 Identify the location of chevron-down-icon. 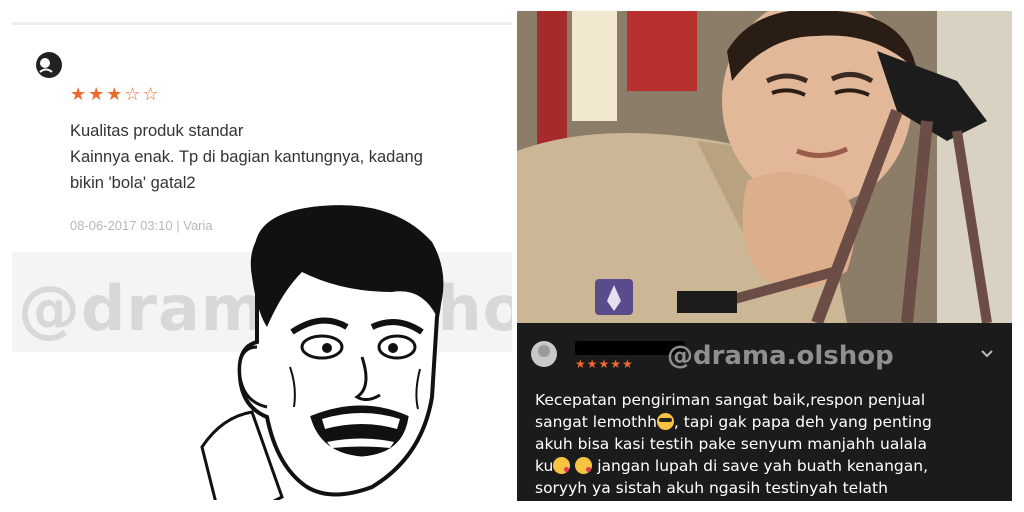
(987, 353).